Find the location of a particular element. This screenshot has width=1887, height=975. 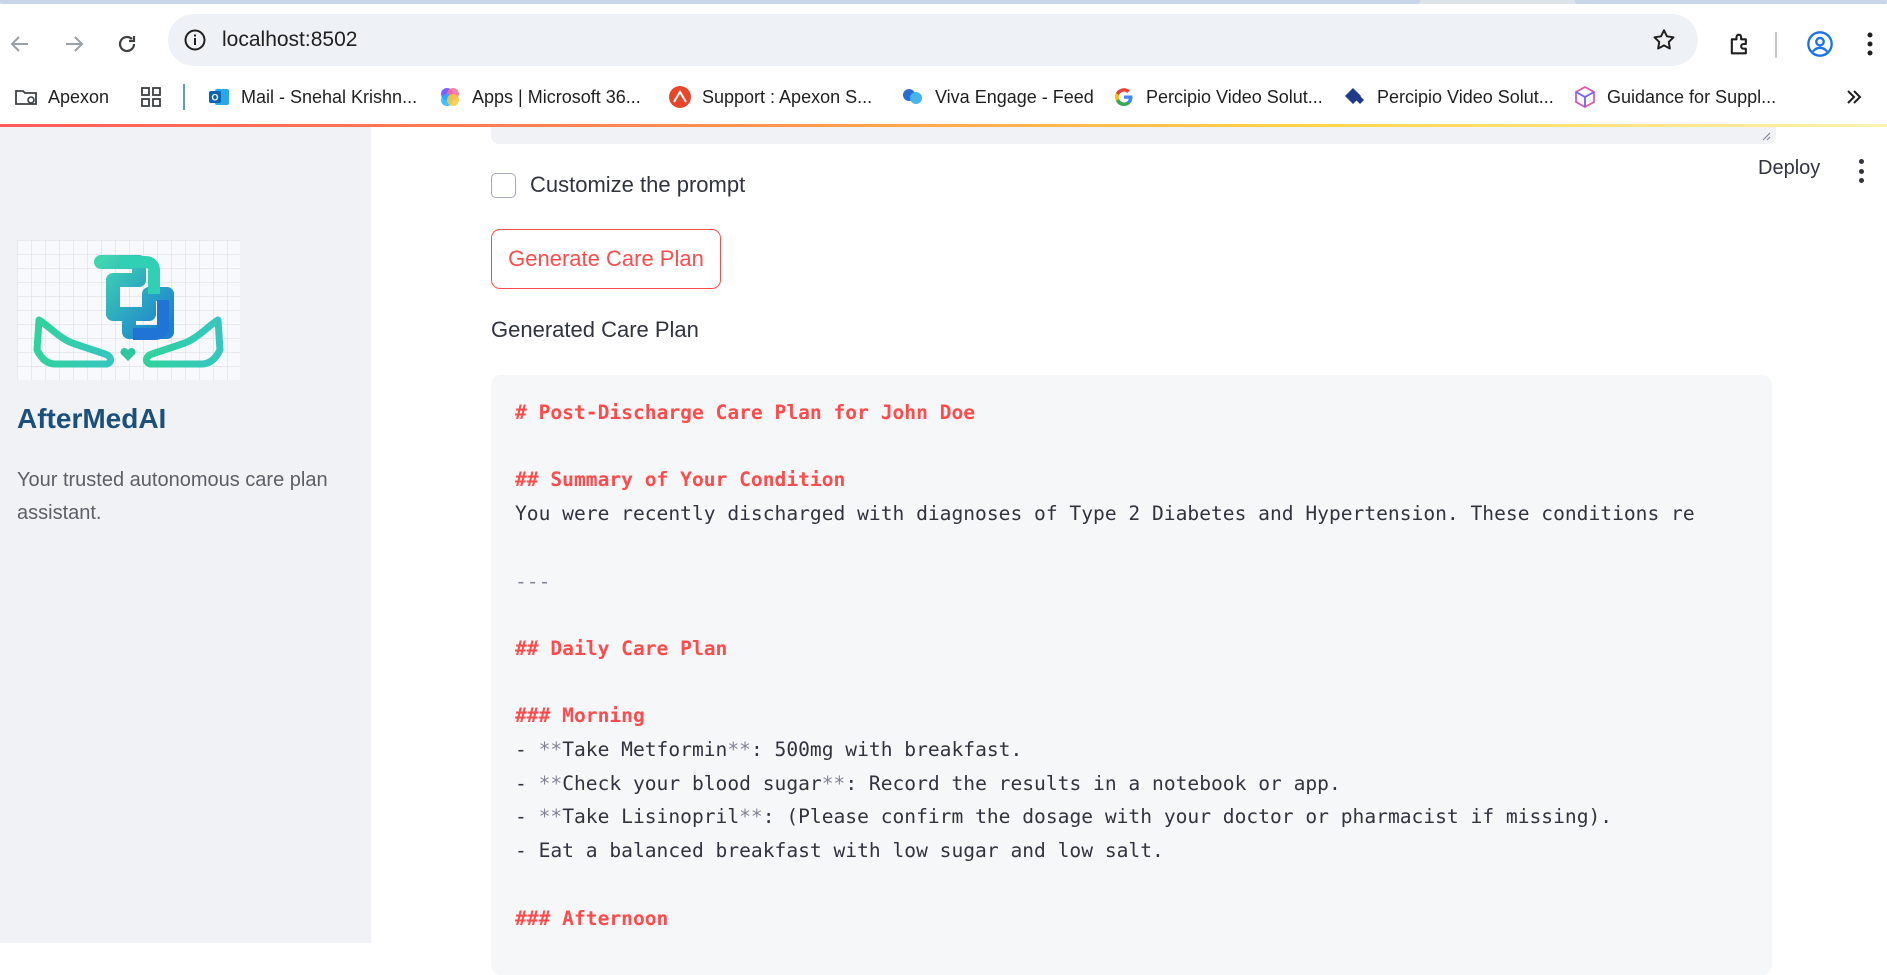

profile-button is located at coordinates (1820, 44).